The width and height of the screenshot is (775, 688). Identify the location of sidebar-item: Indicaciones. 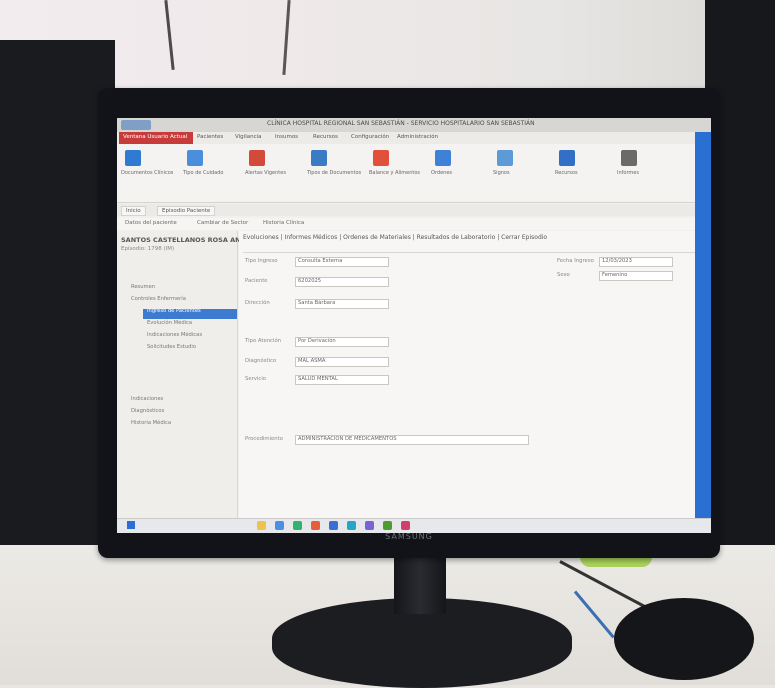
(147, 399).